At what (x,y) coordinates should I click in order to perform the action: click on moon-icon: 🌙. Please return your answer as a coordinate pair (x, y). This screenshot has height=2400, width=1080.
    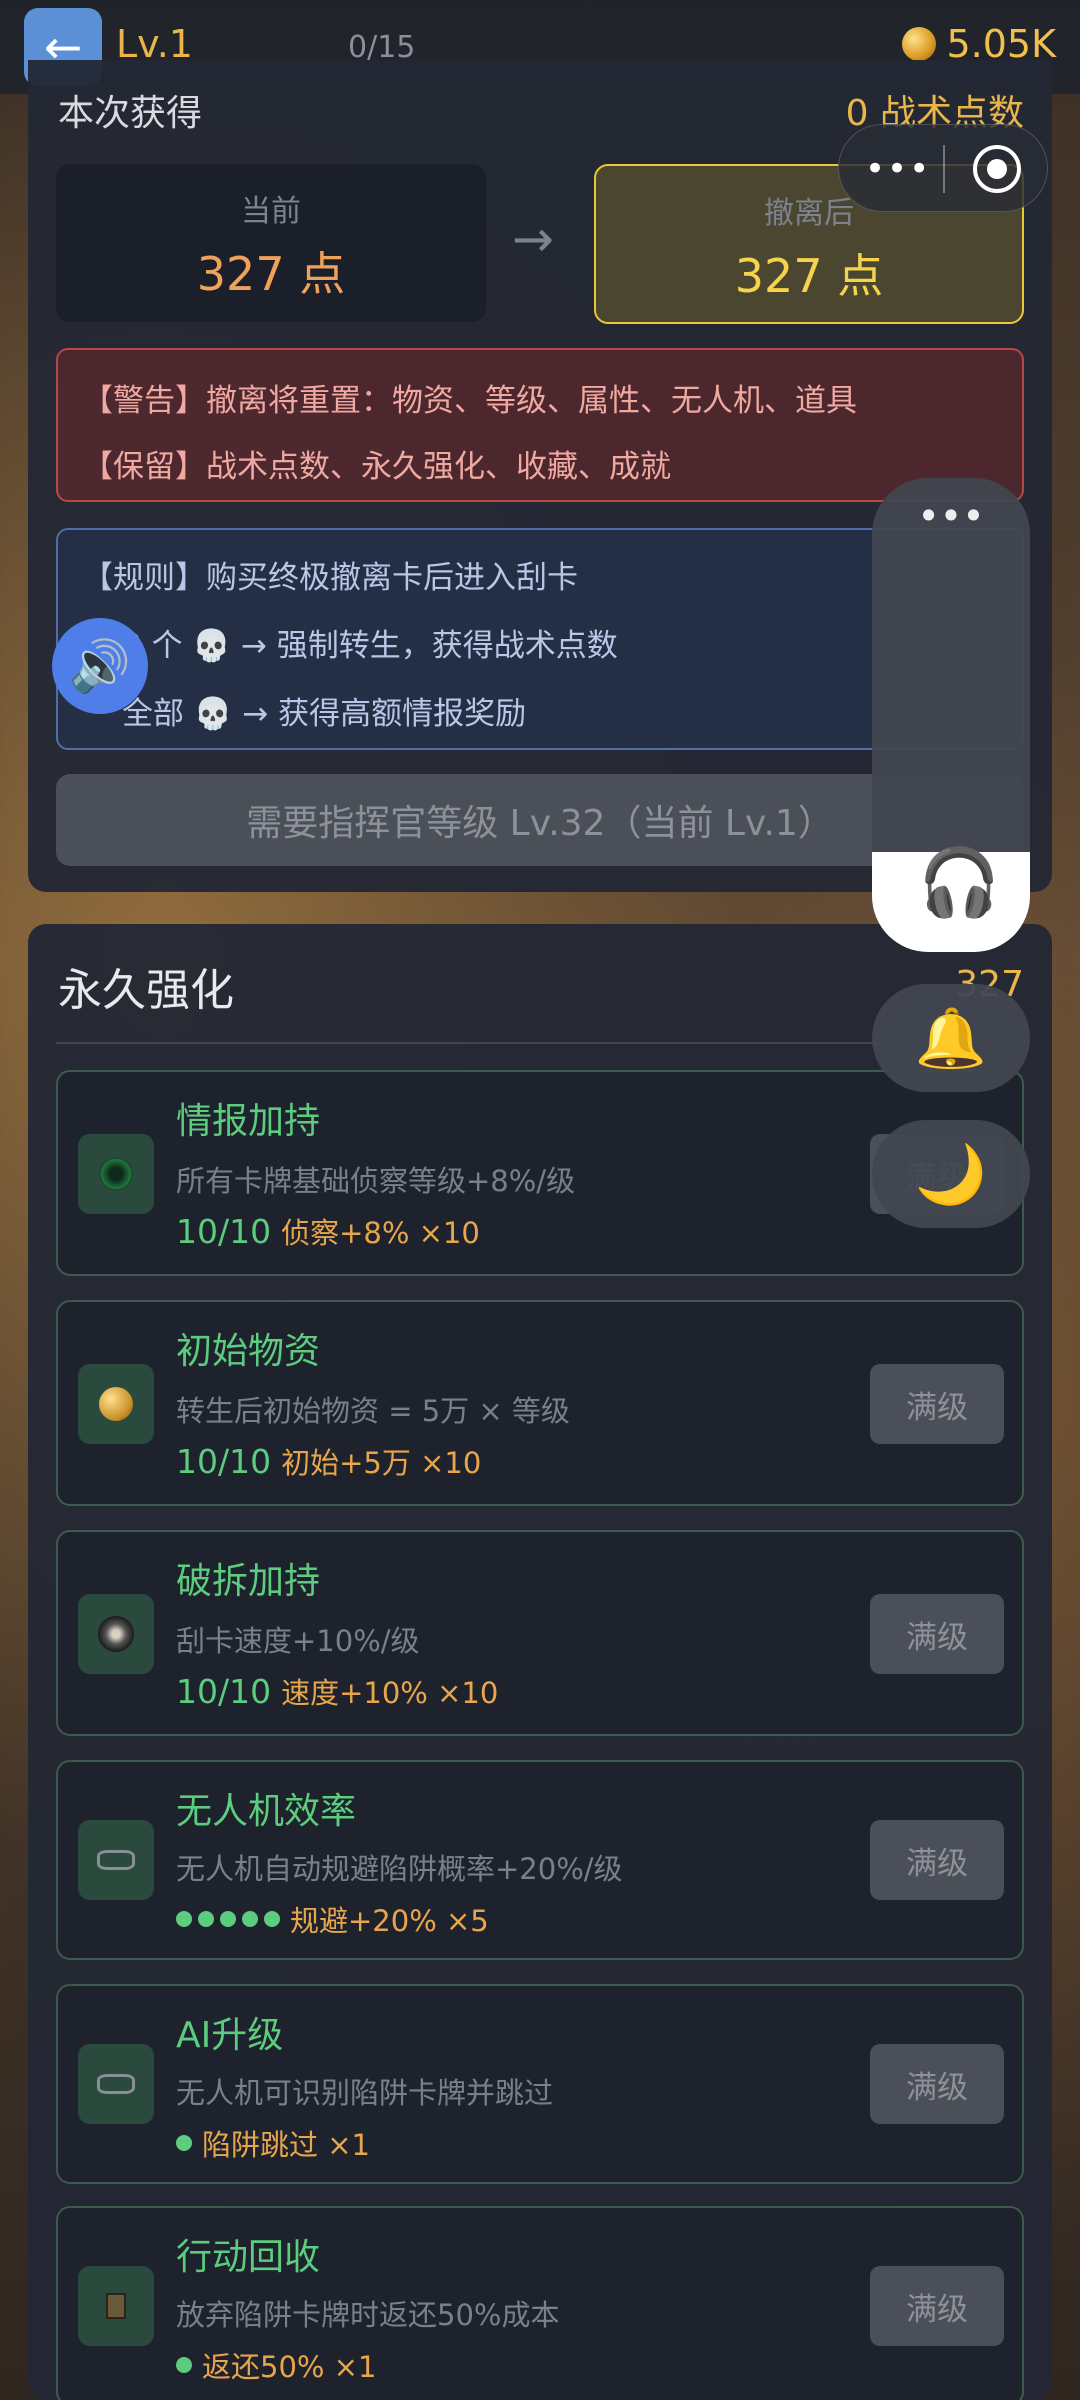
    Looking at the image, I should click on (951, 1173).